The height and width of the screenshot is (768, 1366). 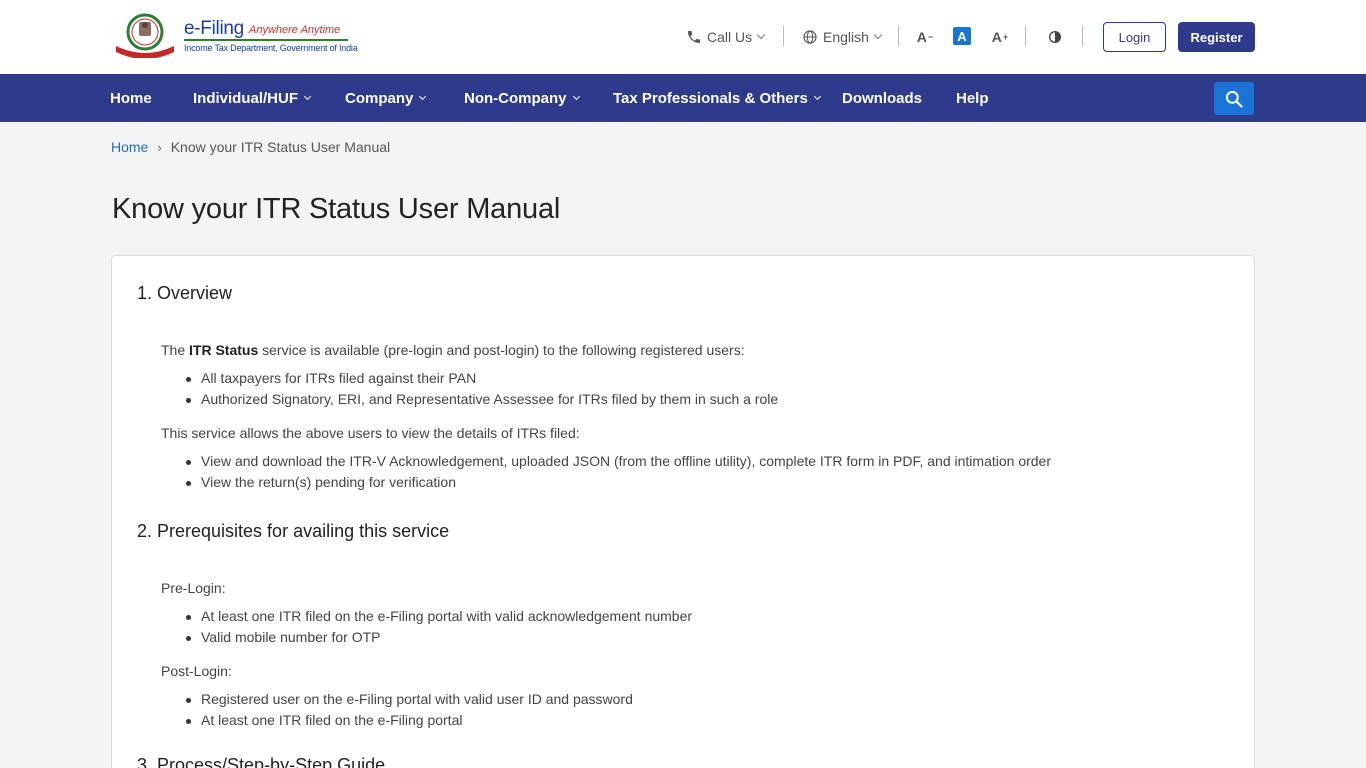 What do you see at coordinates (437, 637) in the screenshot?
I see `list-item: Valid mobile number for OTP` at bounding box center [437, 637].